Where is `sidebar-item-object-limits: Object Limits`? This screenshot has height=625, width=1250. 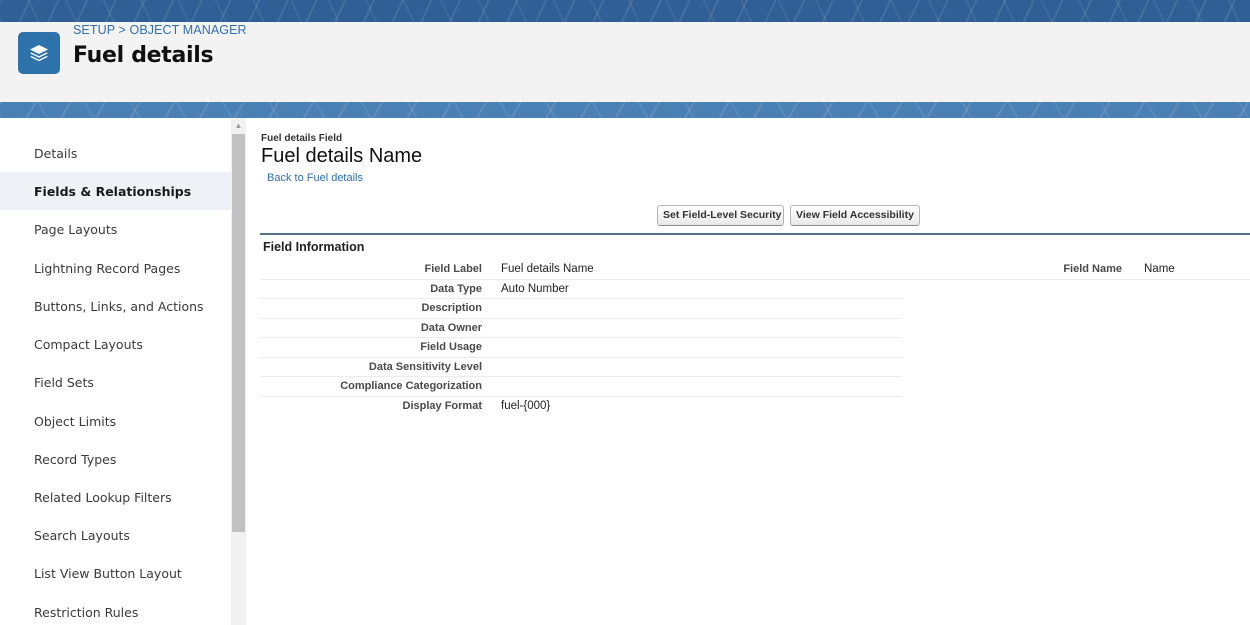 sidebar-item-object-limits: Object Limits is located at coordinates (115, 421).